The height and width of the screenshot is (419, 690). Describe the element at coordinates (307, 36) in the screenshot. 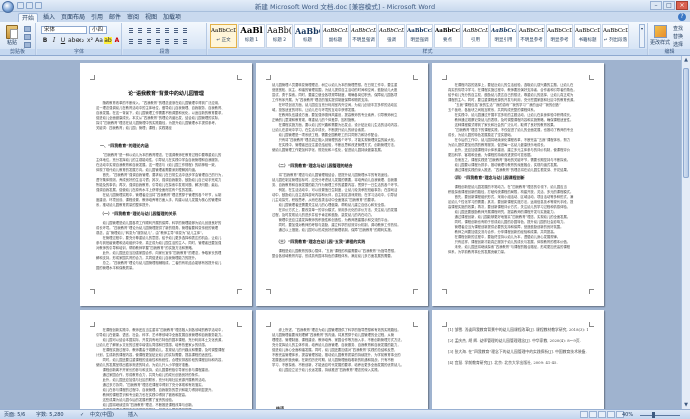

I see `style-title: AaBbC标题` at that location.